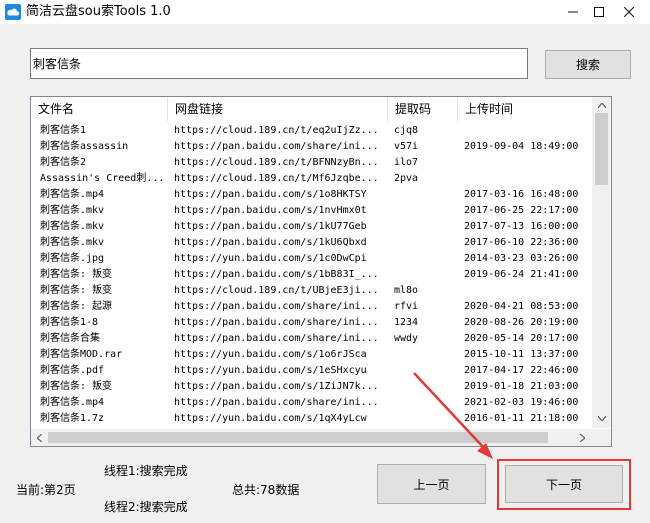 The image size is (650, 523). I want to click on horizontal-scrollbar, so click(311, 437).